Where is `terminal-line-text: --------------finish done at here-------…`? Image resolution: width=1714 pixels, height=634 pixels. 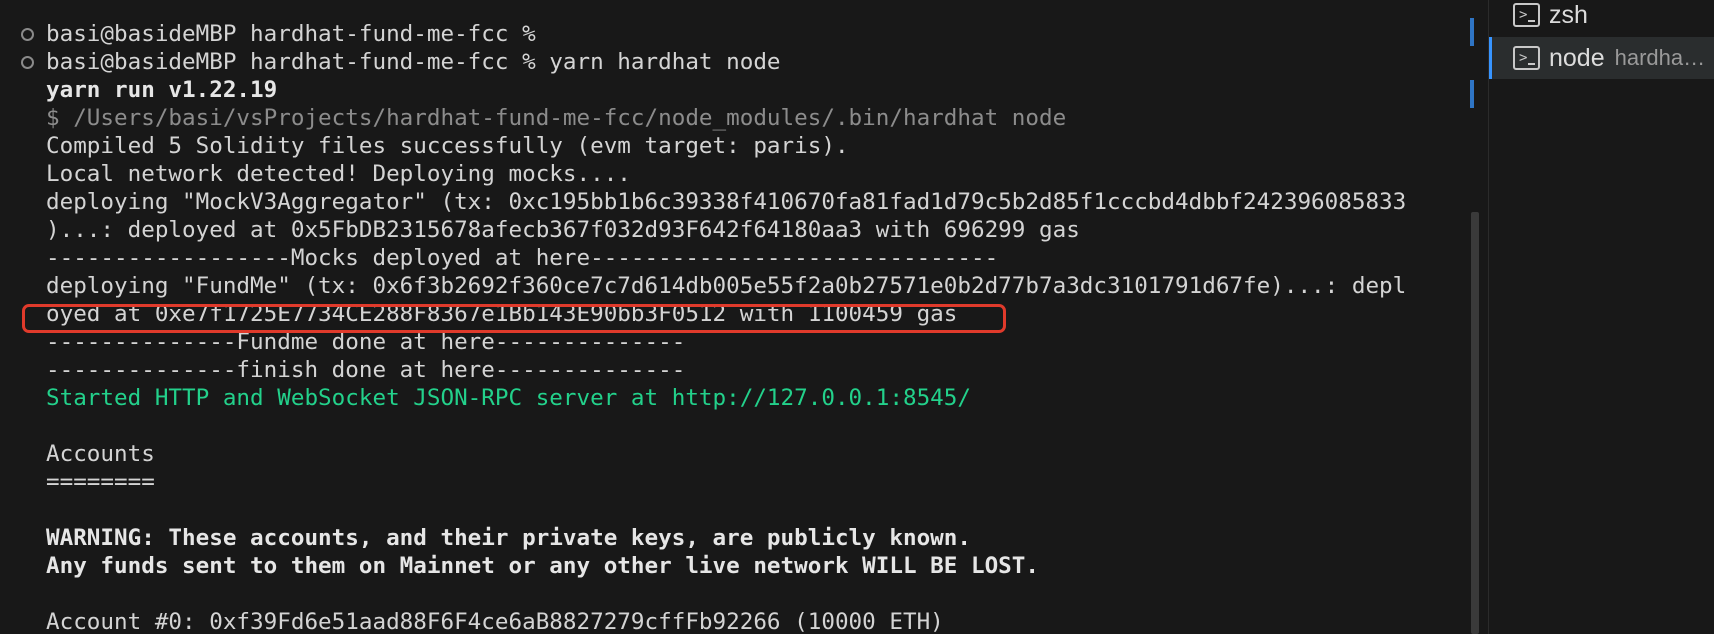
terminal-line-text: --------------finish done at here-------… is located at coordinates (366, 370).